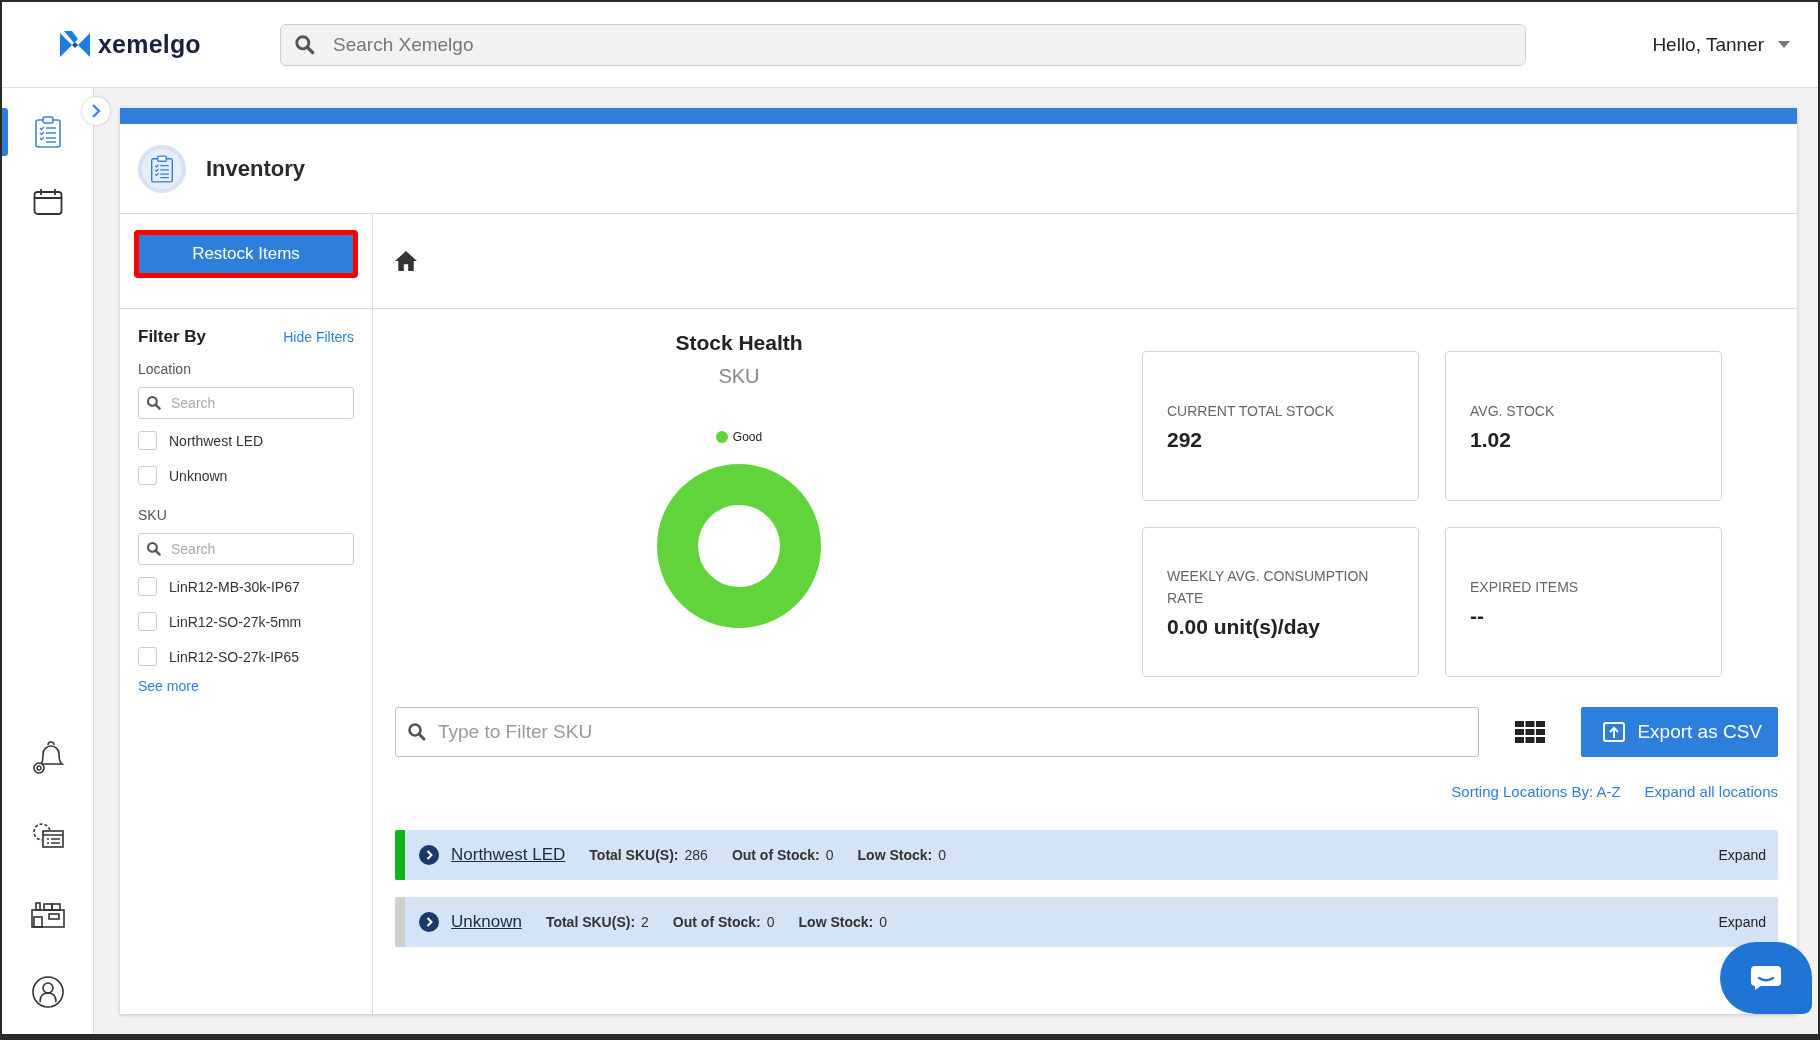 The image size is (1820, 1040). I want to click on grid-view-icon, so click(1530, 732).